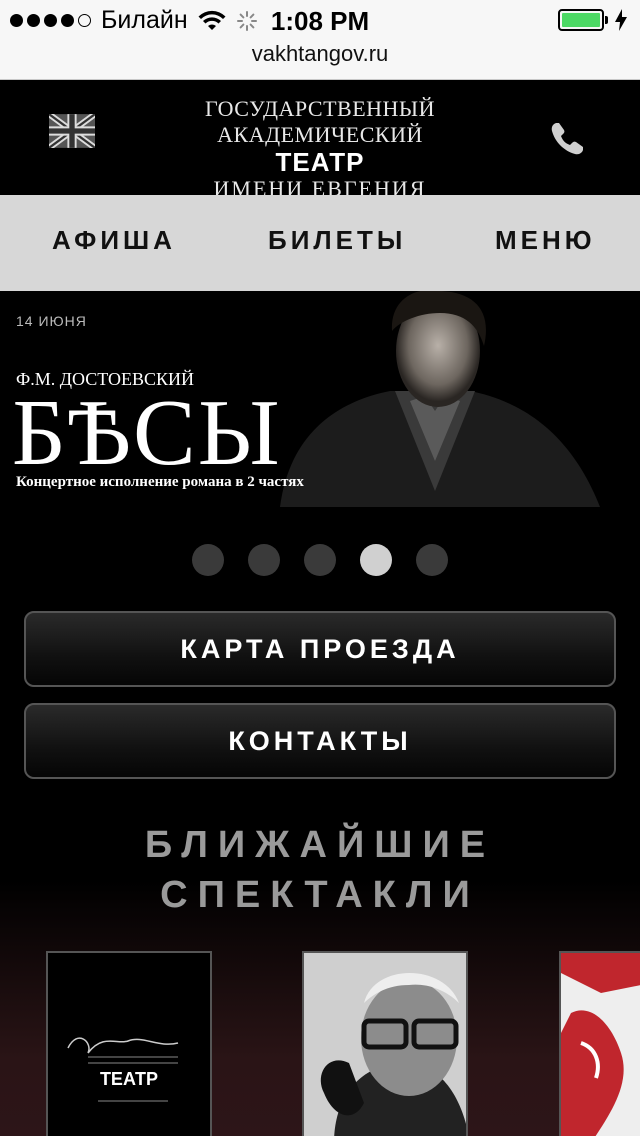 This screenshot has height=1136, width=640. I want to click on theatre-emblem, so click(123, 1069).